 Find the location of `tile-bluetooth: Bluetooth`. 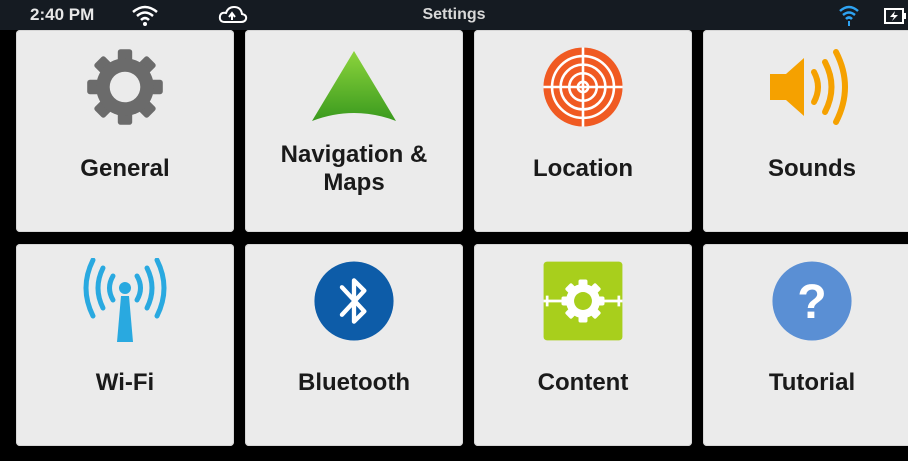

tile-bluetooth: Bluetooth is located at coordinates (354, 345).